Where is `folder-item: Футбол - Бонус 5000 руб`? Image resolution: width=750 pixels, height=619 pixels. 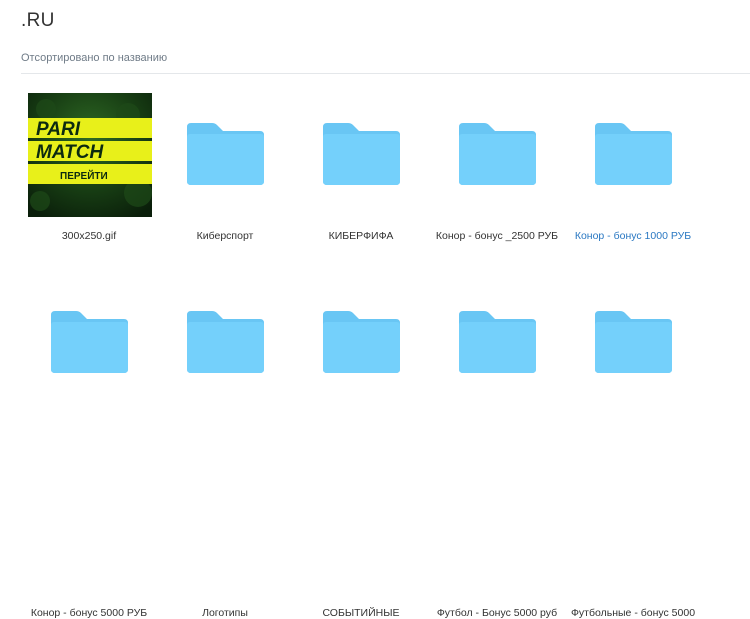 folder-item: Футбол - Бонус 5000 руб is located at coordinates (497, 449).